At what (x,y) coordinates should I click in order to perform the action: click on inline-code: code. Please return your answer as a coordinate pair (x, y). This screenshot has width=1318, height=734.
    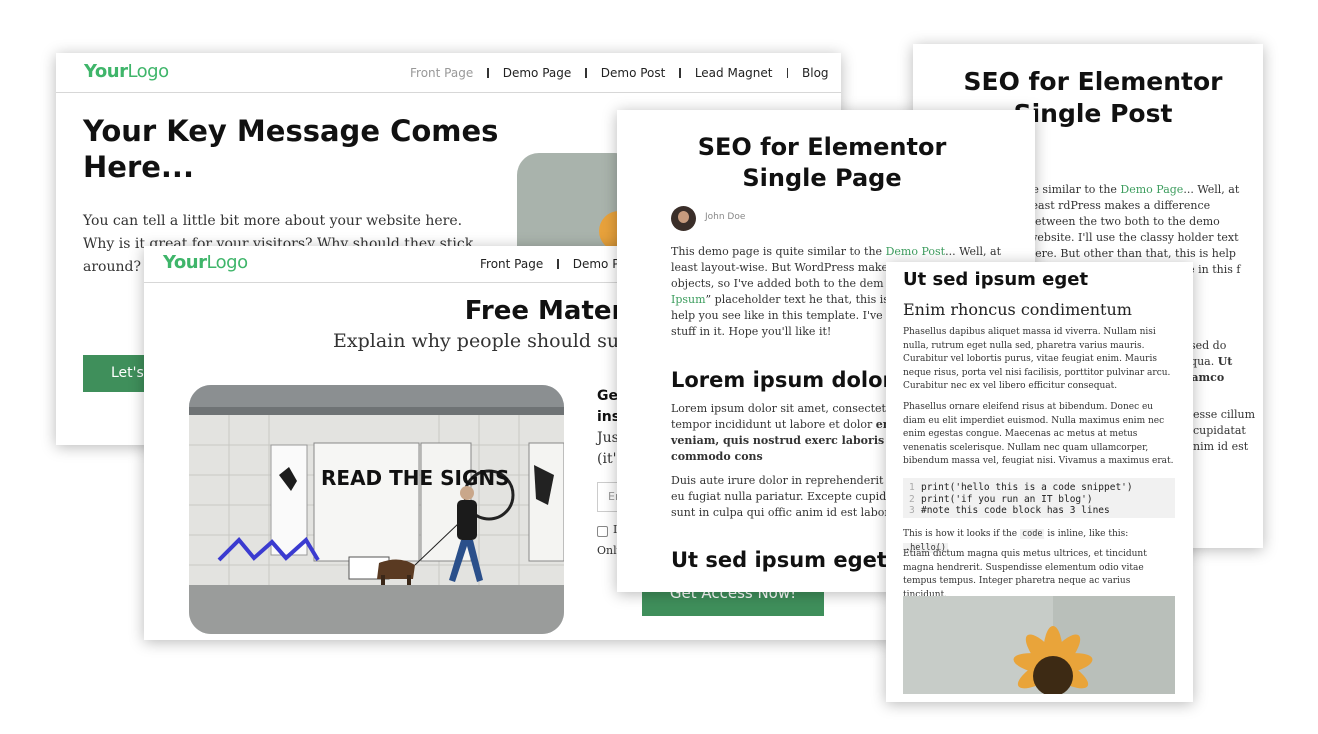
    Looking at the image, I should click on (1032, 534).